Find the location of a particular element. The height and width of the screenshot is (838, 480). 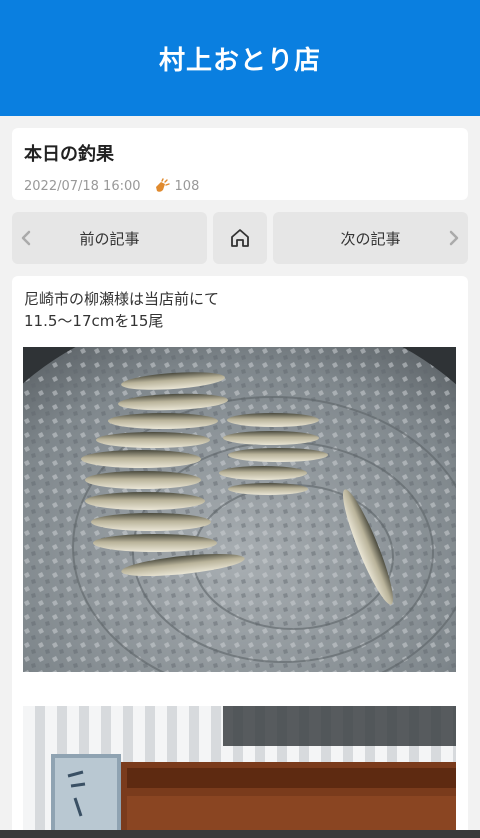

article-nav: 前の記事 次の記事 is located at coordinates (240, 238).